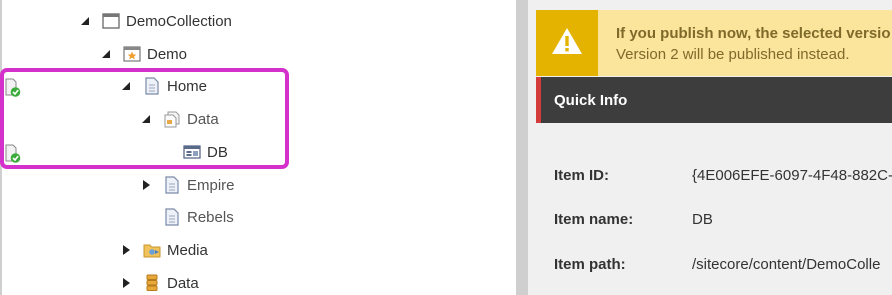 The height and width of the screenshot is (295, 892). I want to click on tree-item-label: DemoCollection, so click(179, 21).